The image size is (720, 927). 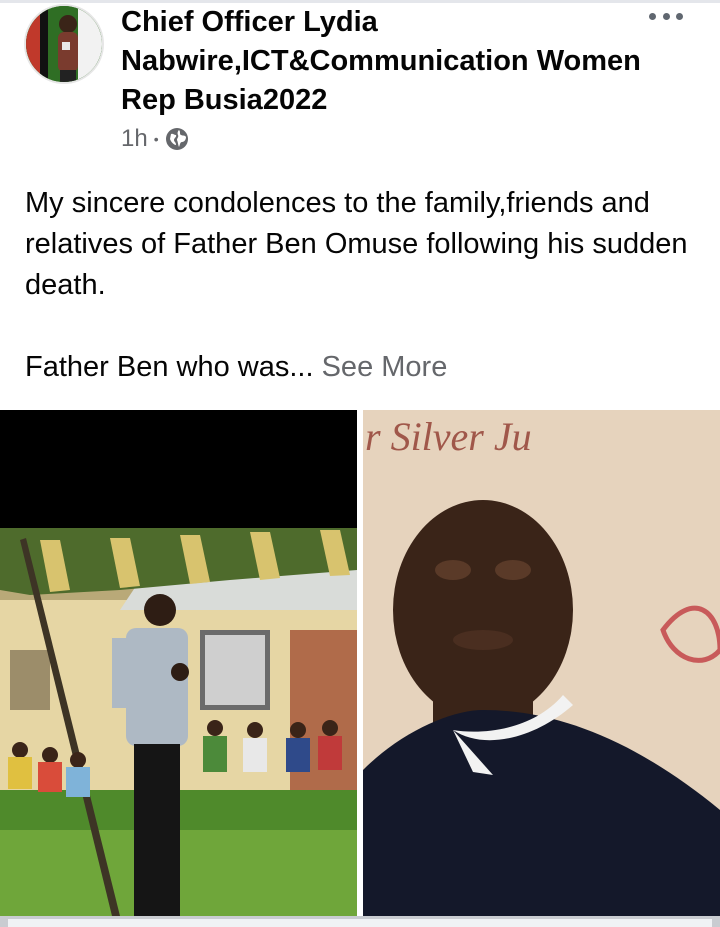 What do you see at coordinates (177, 139) in the screenshot?
I see `globe-icon` at bounding box center [177, 139].